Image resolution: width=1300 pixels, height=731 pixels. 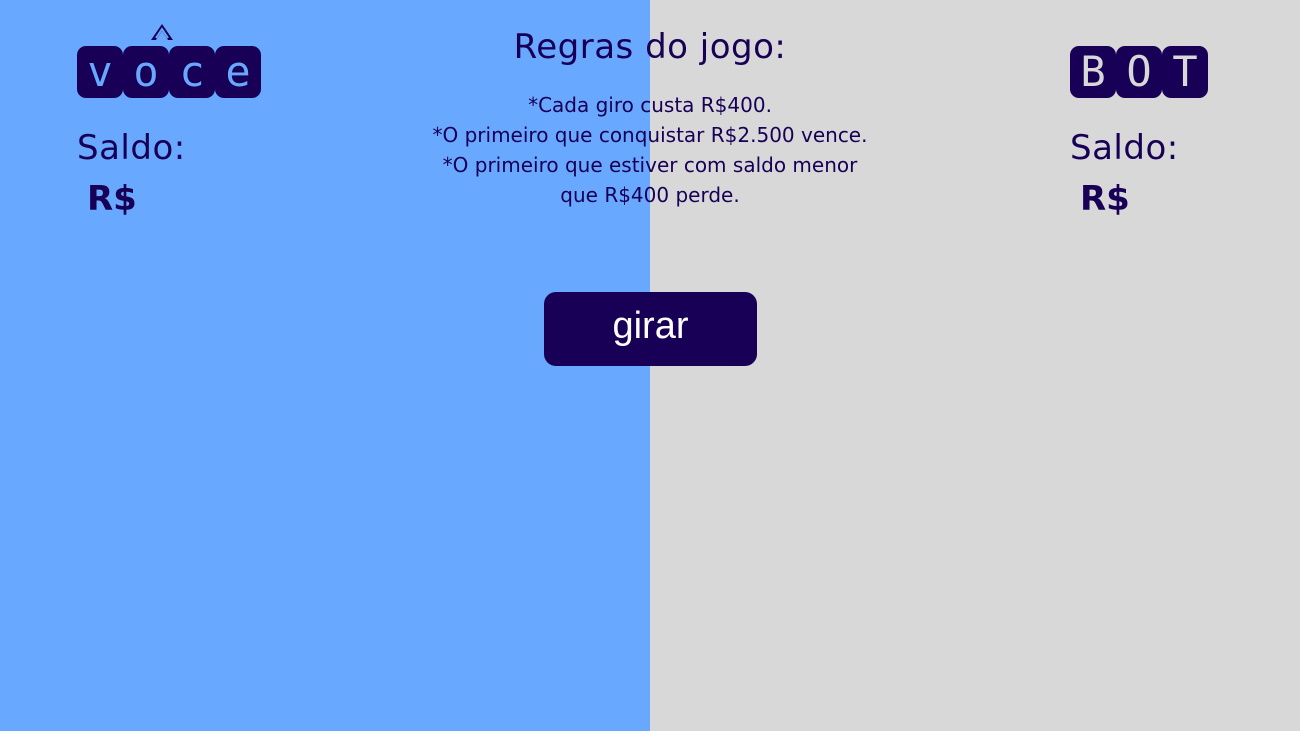 I want to click on spin-button: girar, so click(x=650, y=329).